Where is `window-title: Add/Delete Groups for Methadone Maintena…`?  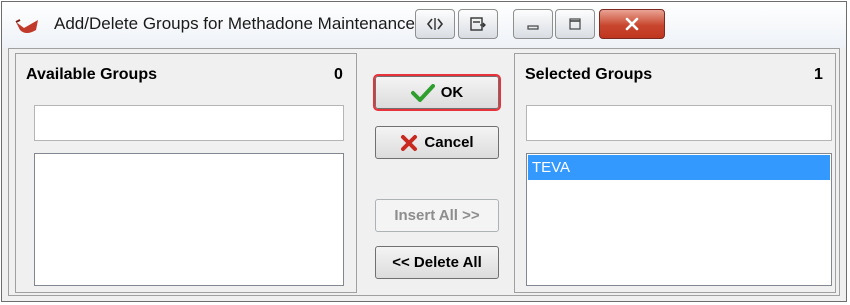 window-title: Add/Delete Groups for Methadone Maintena… is located at coordinates (236, 23).